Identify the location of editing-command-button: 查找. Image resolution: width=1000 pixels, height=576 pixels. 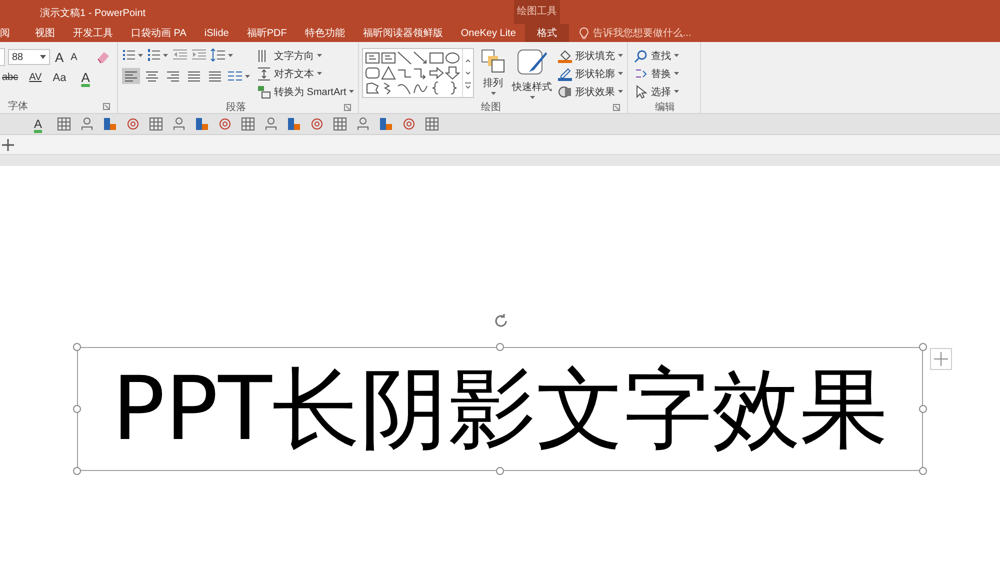
(665, 56).